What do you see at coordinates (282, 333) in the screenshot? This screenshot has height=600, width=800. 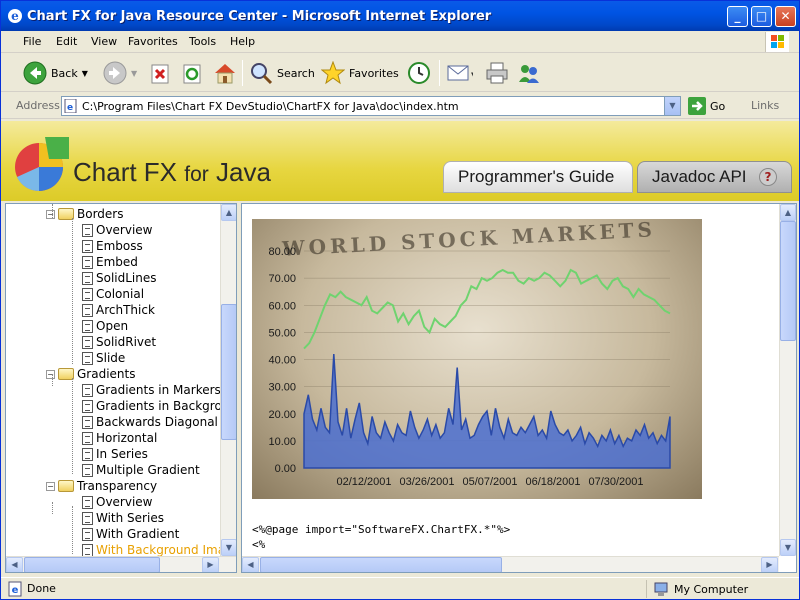 I see `y-tick-label: 50.00` at bounding box center [282, 333].